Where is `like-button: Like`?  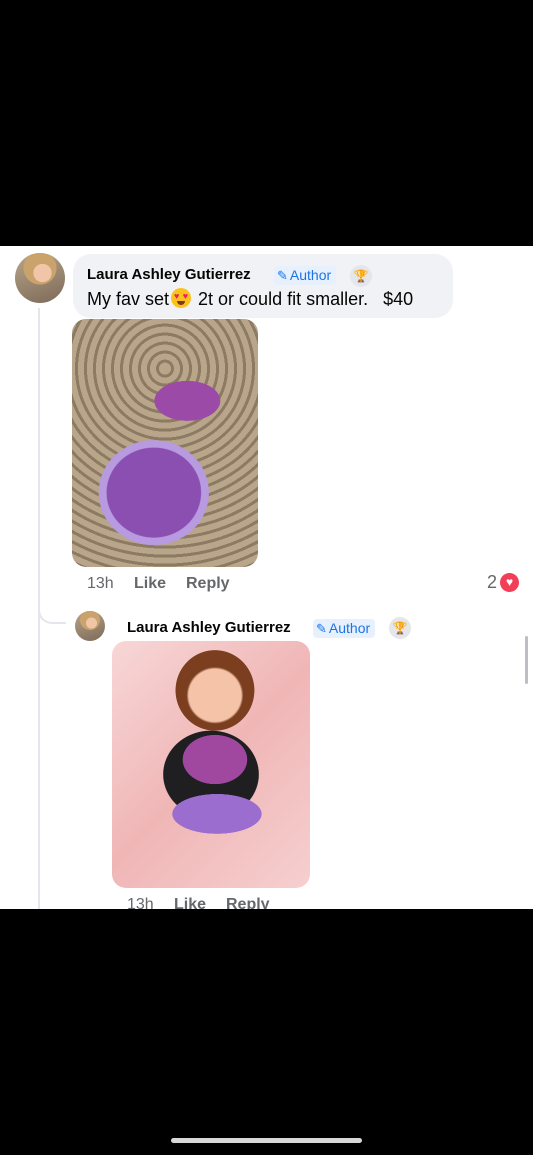
like-button: Like is located at coordinates (150, 584).